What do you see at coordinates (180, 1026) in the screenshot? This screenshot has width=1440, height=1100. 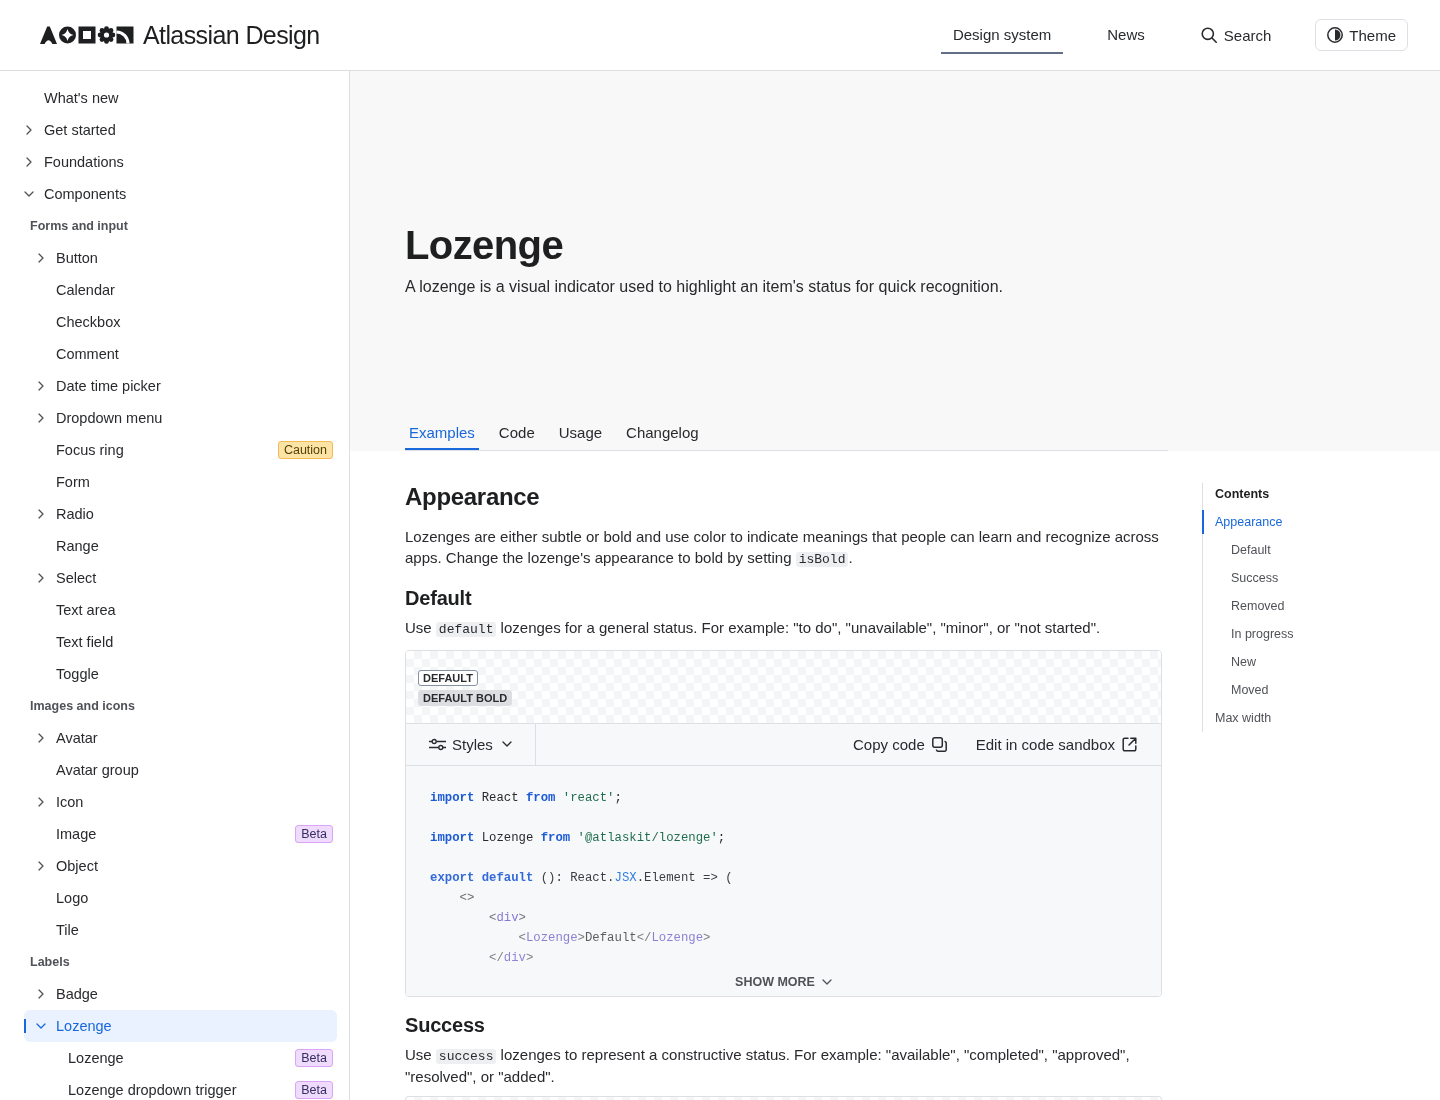 I see `sidebar-item: Lozenge` at bounding box center [180, 1026].